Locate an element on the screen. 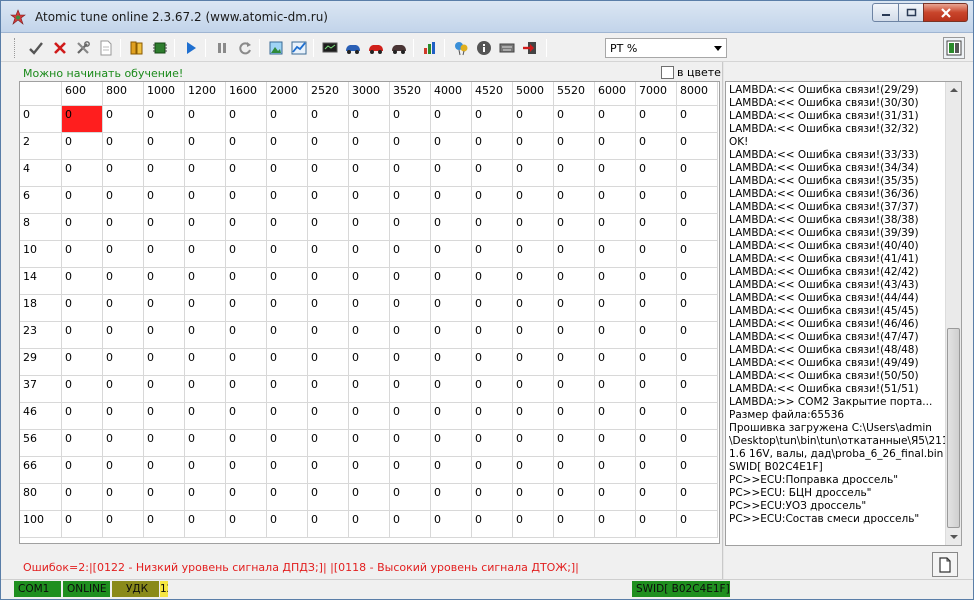  panel-toggle-button is located at coordinates (954, 48).